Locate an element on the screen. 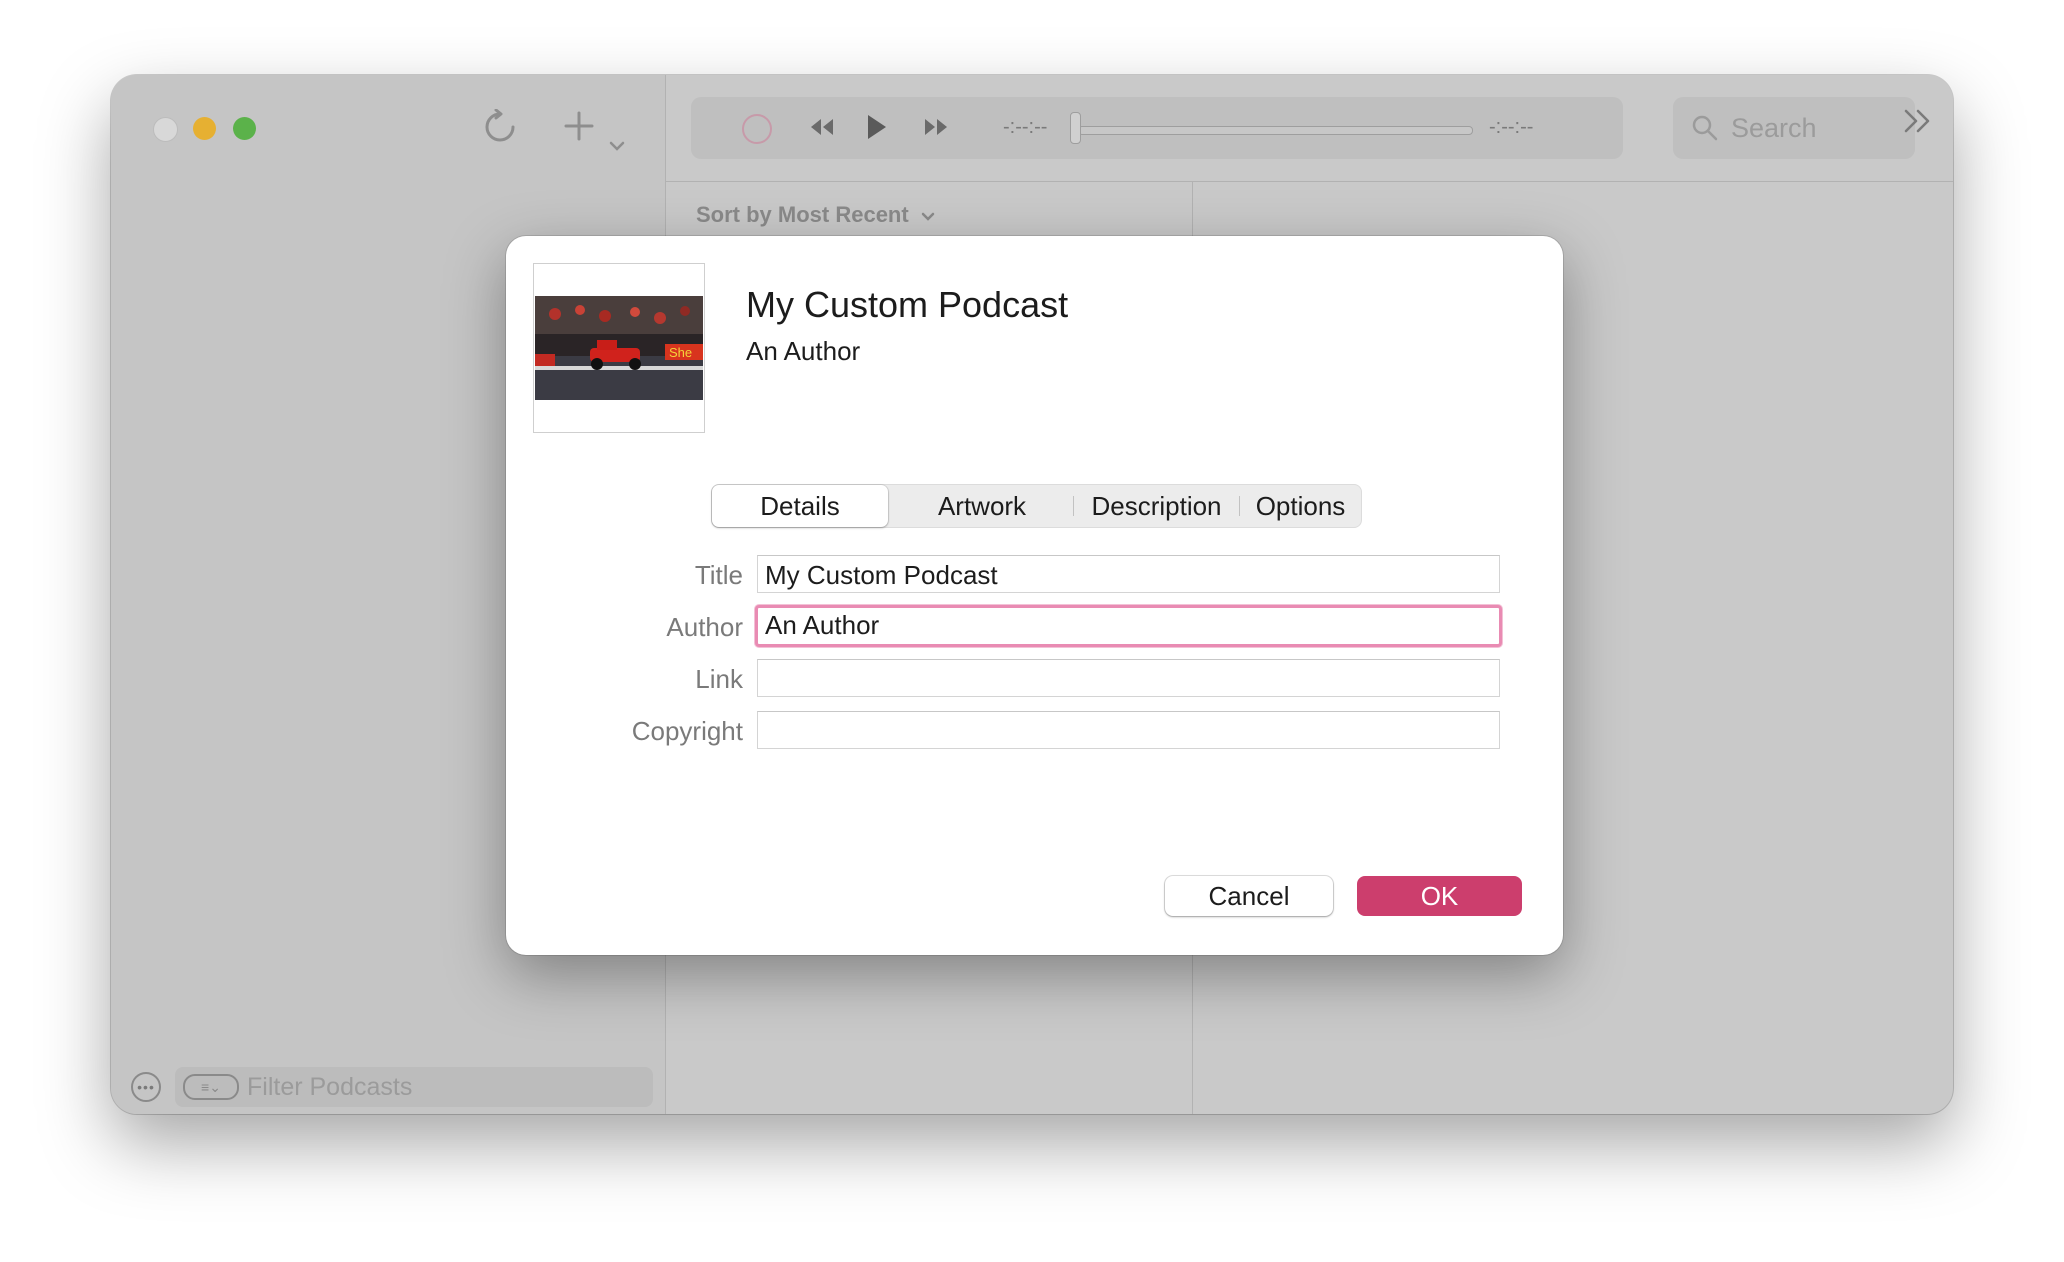 This screenshot has width=2064, height=1262. info-tabs: Details Artwork Description Options is located at coordinates (1036, 506).